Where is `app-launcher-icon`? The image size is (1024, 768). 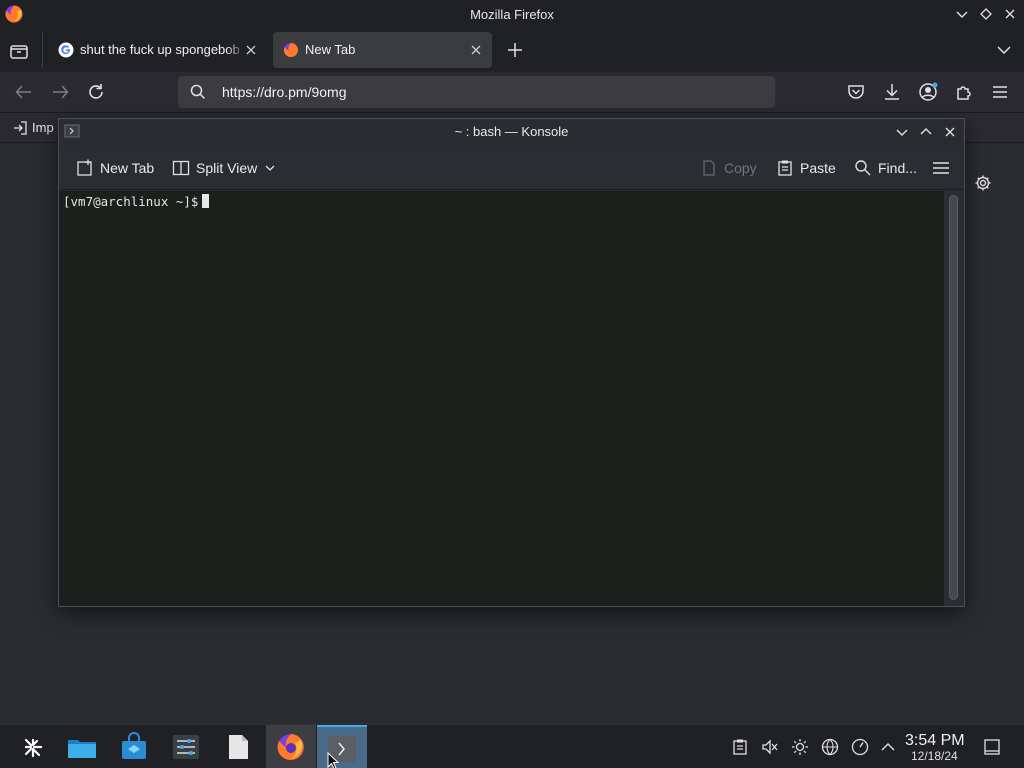
app-launcher-icon is located at coordinates (33, 747).